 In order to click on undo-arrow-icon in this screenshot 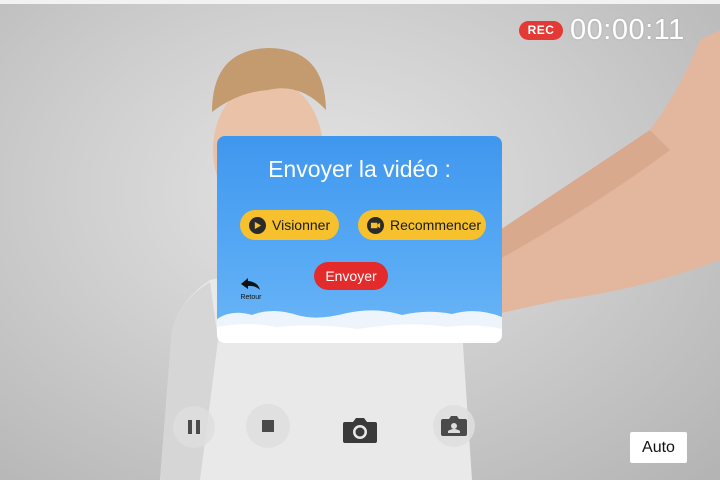, I will do `click(250, 284)`.